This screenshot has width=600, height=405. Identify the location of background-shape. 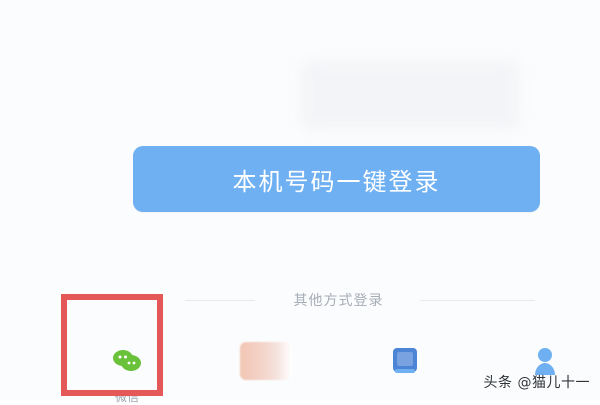
(410, 95).